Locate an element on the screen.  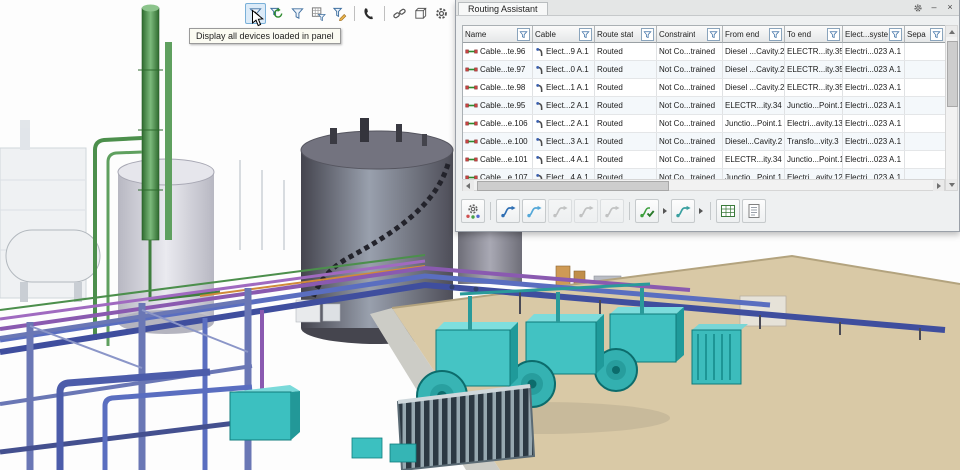
cable-cell: Elect...1 A.1 is located at coordinates (564, 87).